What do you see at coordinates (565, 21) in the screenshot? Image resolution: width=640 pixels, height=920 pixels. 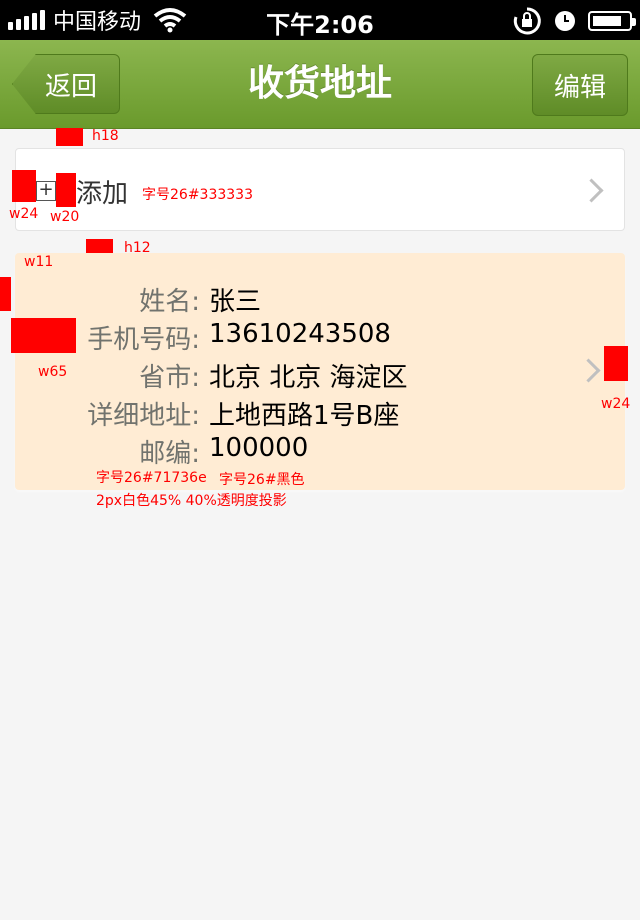 I see `alarm-clock-icon` at bounding box center [565, 21].